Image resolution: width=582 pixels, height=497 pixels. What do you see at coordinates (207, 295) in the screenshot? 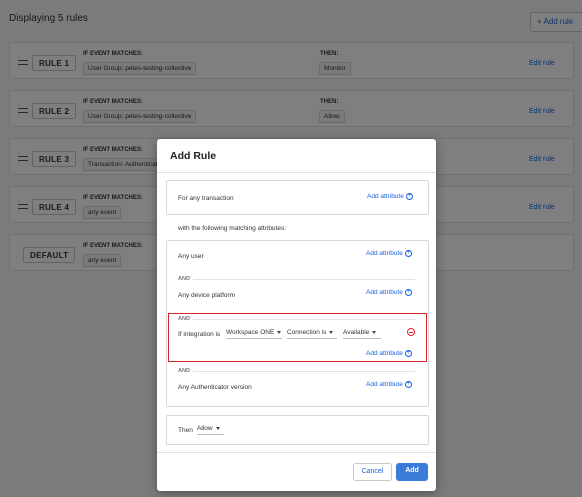
I see `any-device-platform-label: Any device platform` at bounding box center [207, 295].